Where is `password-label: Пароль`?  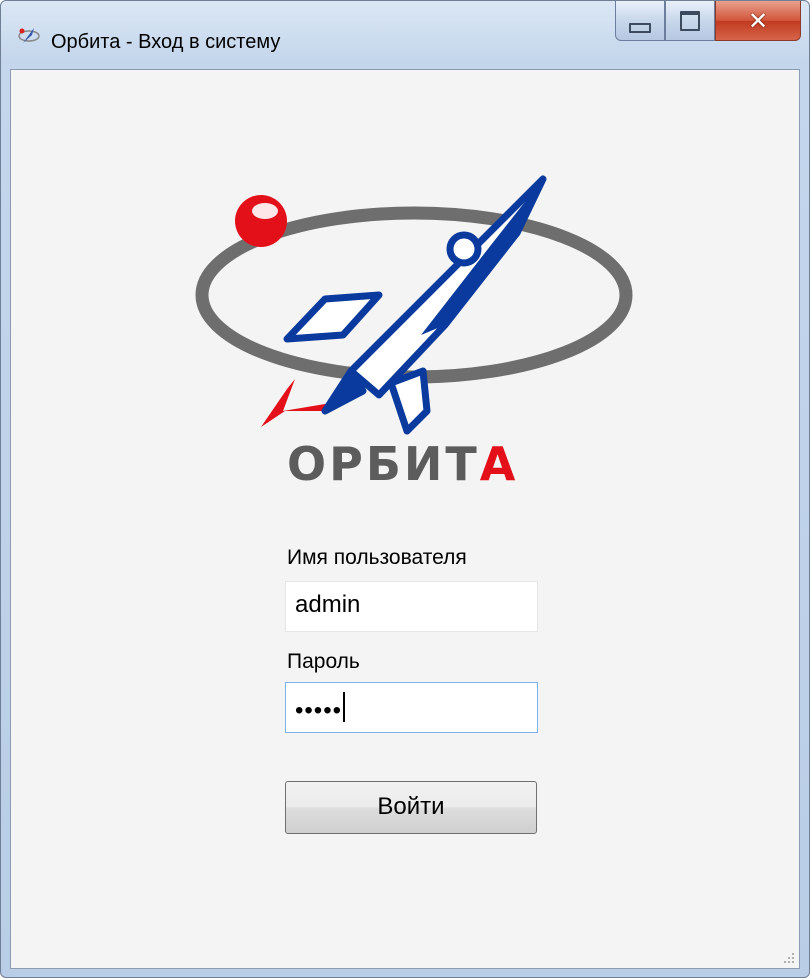 password-label: Пароль is located at coordinates (323, 661).